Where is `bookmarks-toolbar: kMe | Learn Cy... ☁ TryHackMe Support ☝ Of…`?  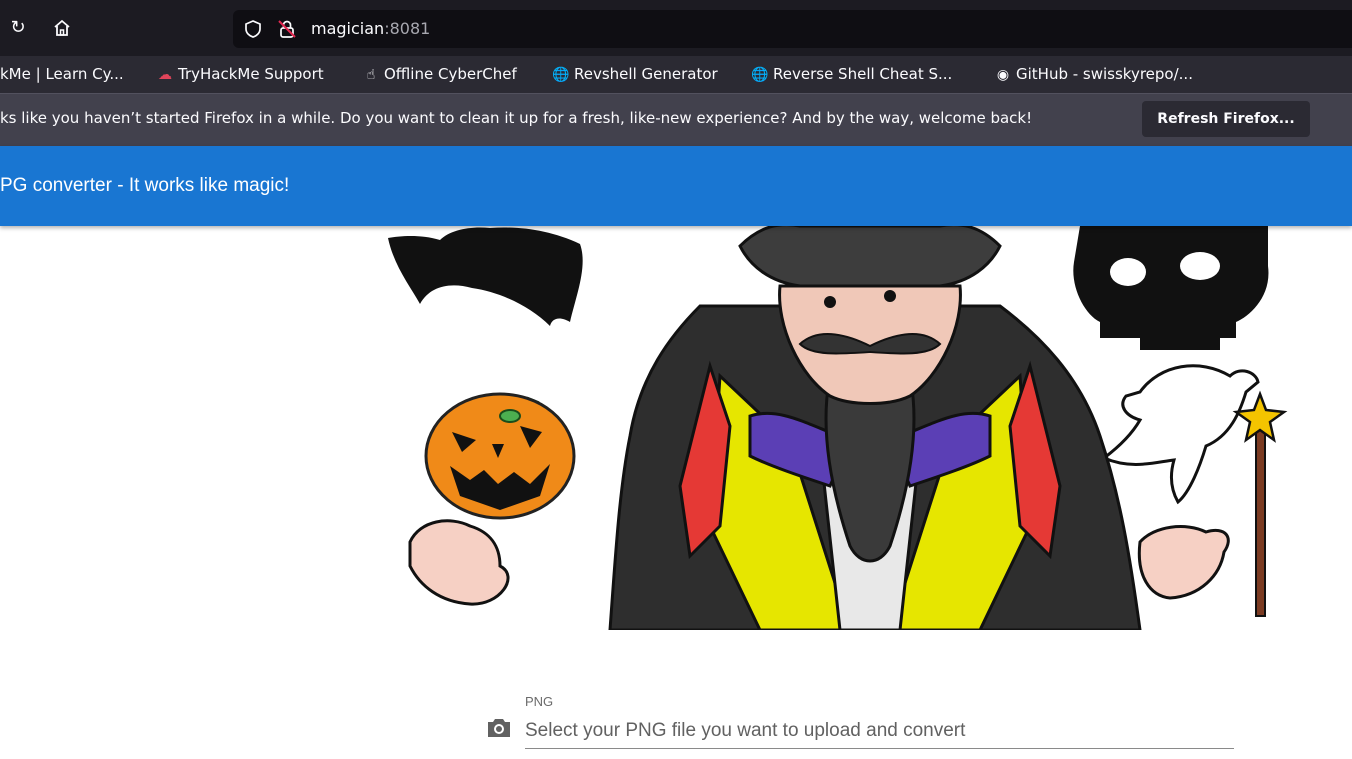 bookmarks-toolbar: kMe | Learn Cy... ☁ TryHackMe Support ☝ Of… is located at coordinates (676, 74).